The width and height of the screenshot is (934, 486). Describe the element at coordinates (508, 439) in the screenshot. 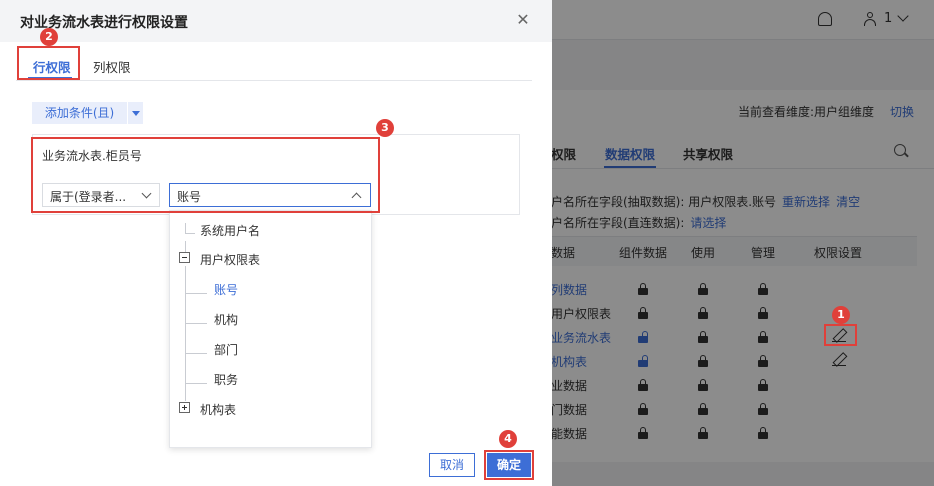

I see `step-badge: 4` at that location.